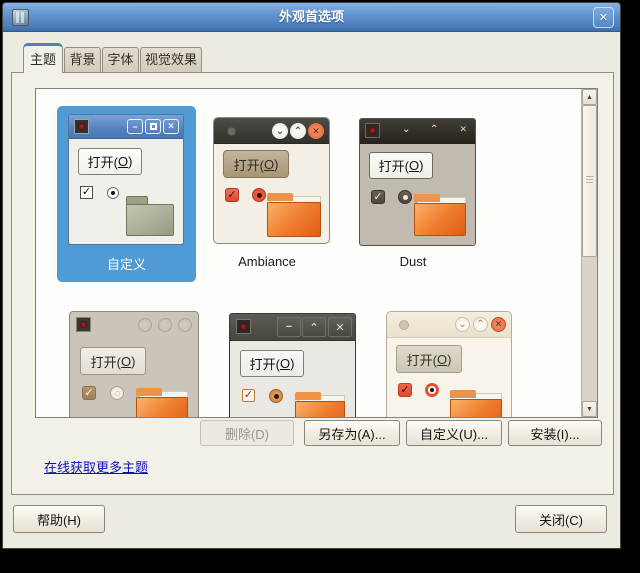 The image size is (640, 573). I want to click on theme-tile-dust: ⌄ ⌃ ✕ 打开(O) ✓ Dust, so click(413, 194).